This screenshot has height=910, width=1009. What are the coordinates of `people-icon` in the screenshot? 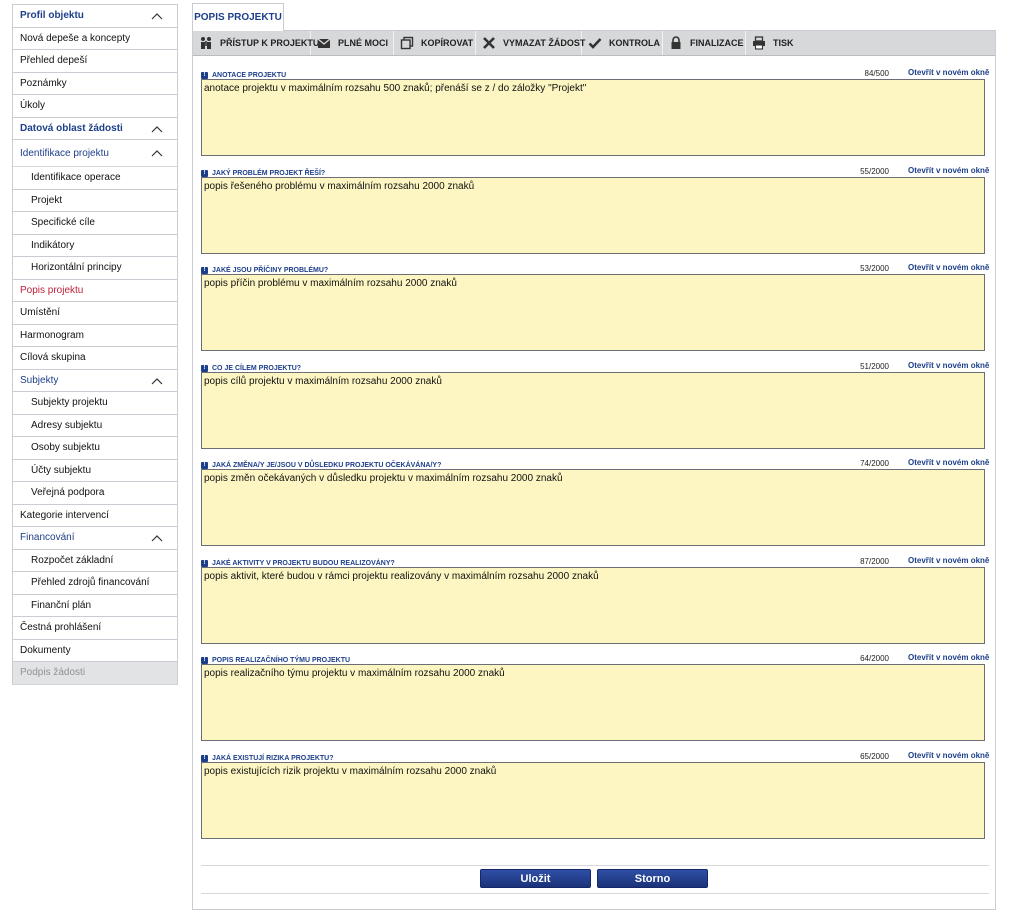 It's located at (206, 43).